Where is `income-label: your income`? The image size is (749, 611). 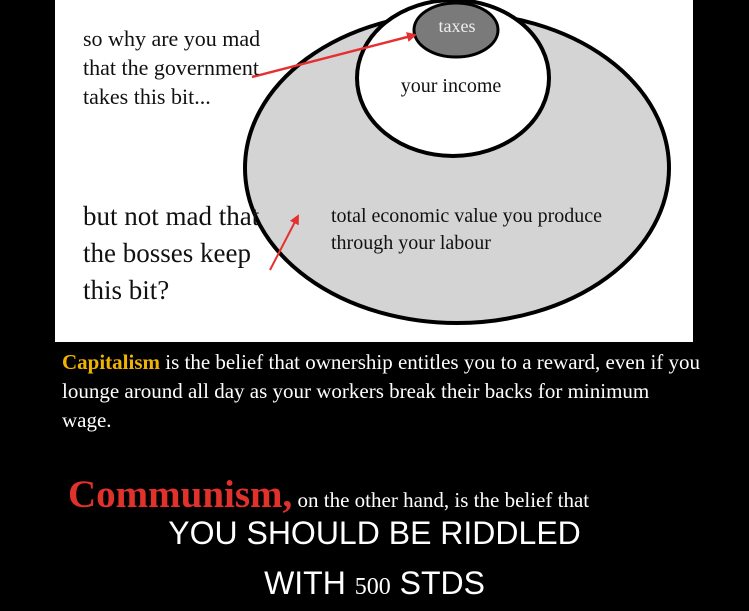 income-label: your income is located at coordinates (451, 86).